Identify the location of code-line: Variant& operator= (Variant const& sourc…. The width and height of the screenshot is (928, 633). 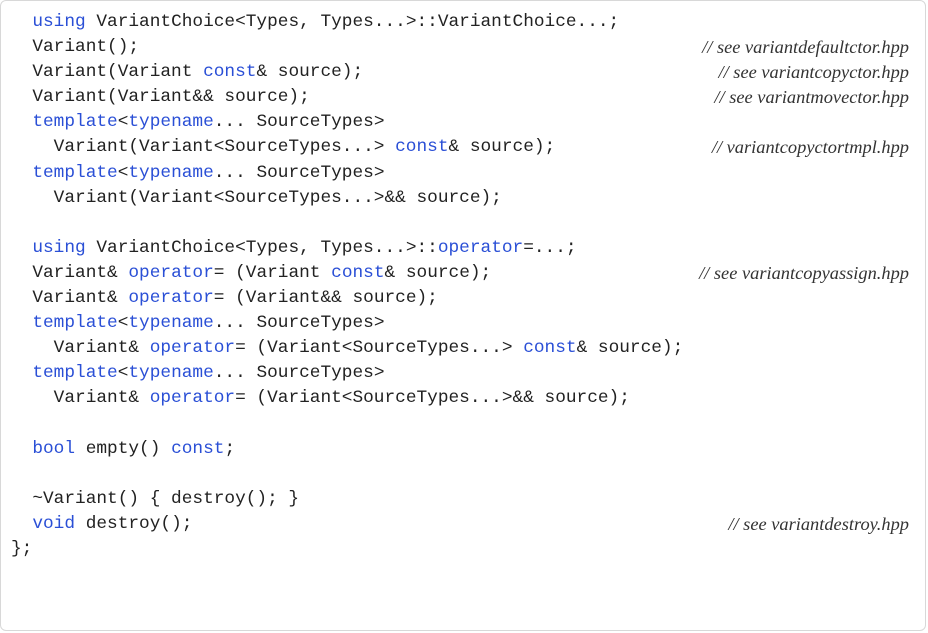
(466, 273).